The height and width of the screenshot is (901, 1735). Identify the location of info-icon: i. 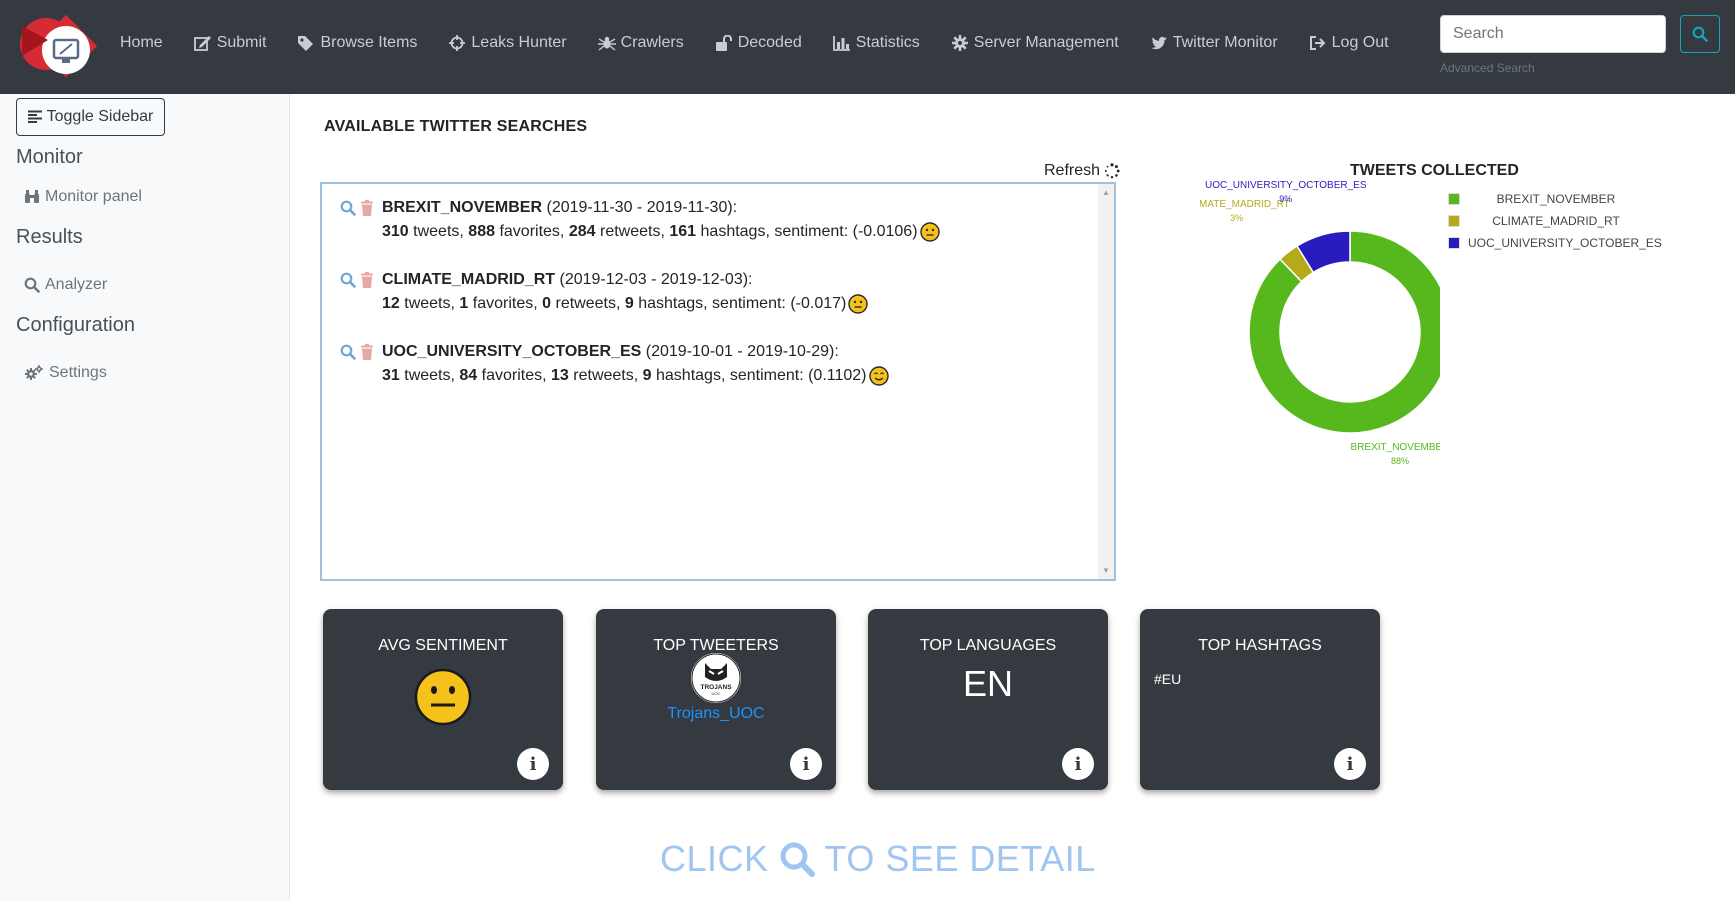
(1350, 764).